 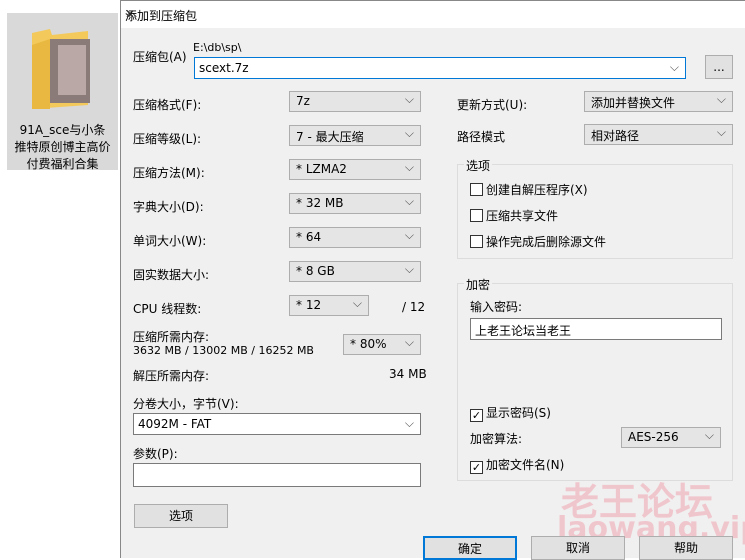 I want to click on archive-path: E:\db\sp\, so click(x=217, y=47).